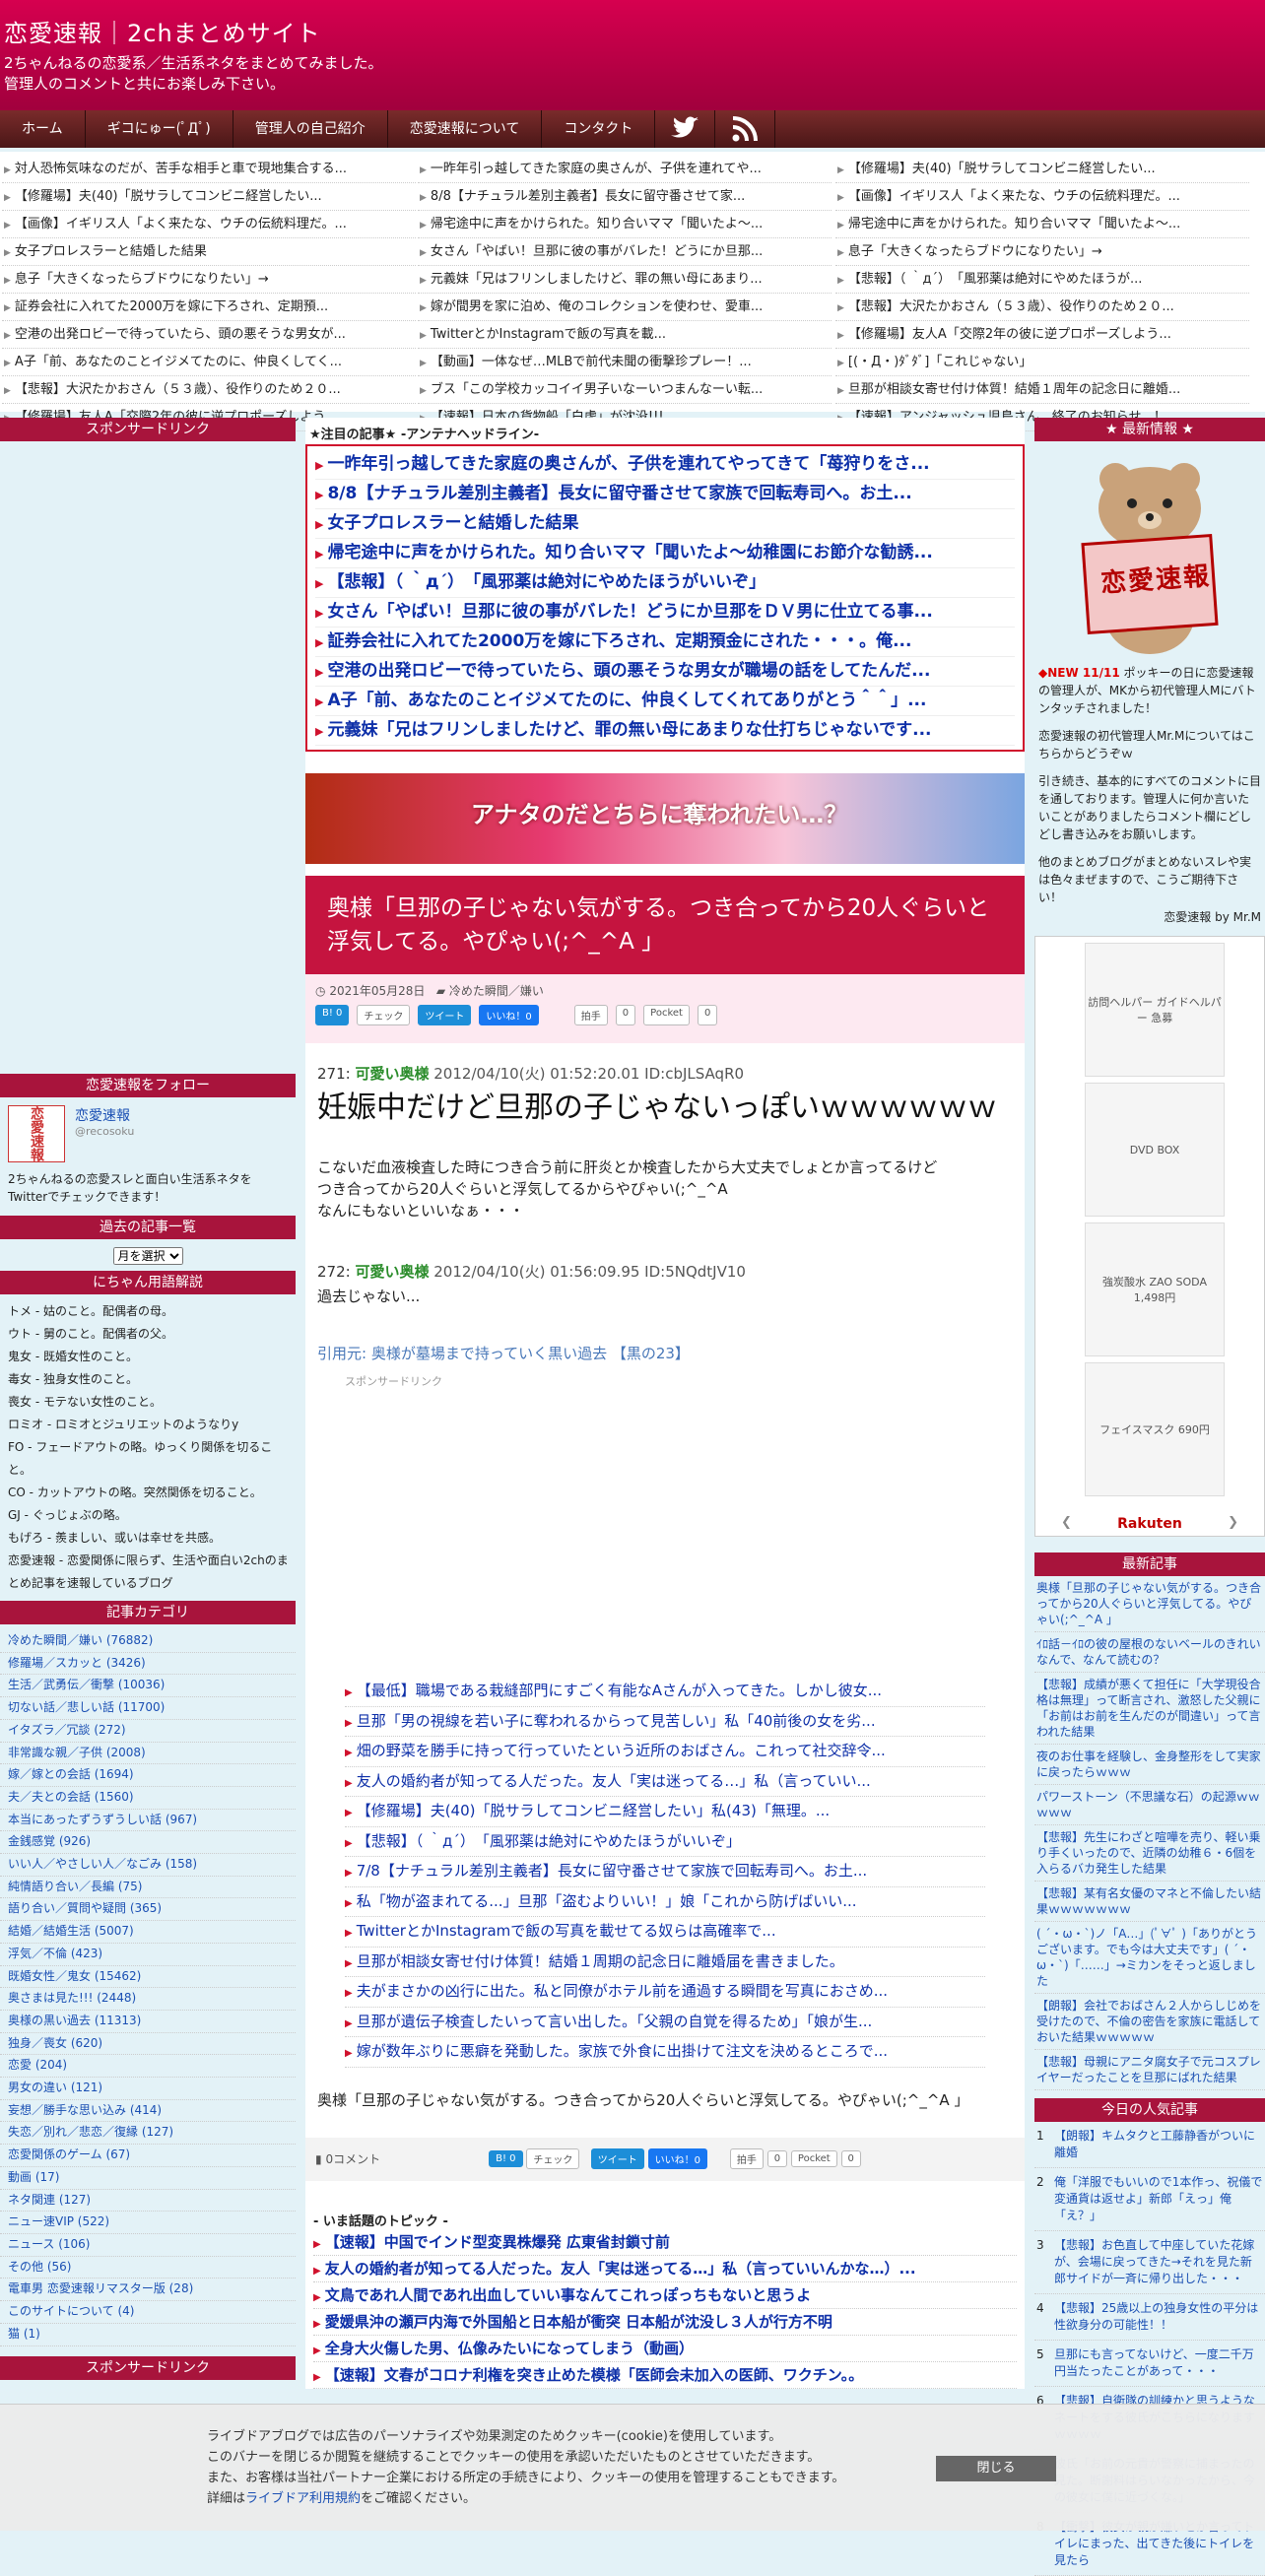 This screenshot has width=1265, height=2576. I want to click on archive-month-select: 月を選択, so click(147, 1256).